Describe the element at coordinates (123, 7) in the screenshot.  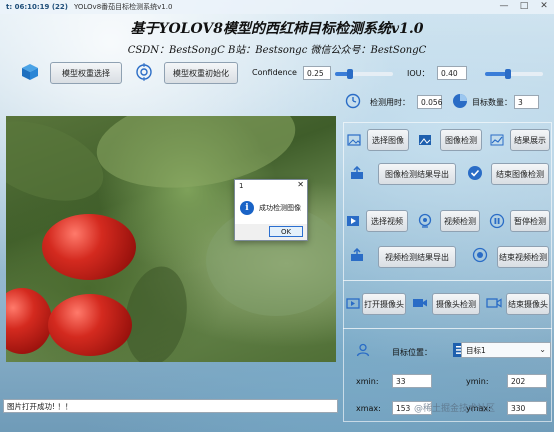
I see `window-title: YOLOv8番茄目标检测系统v1.0` at that location.